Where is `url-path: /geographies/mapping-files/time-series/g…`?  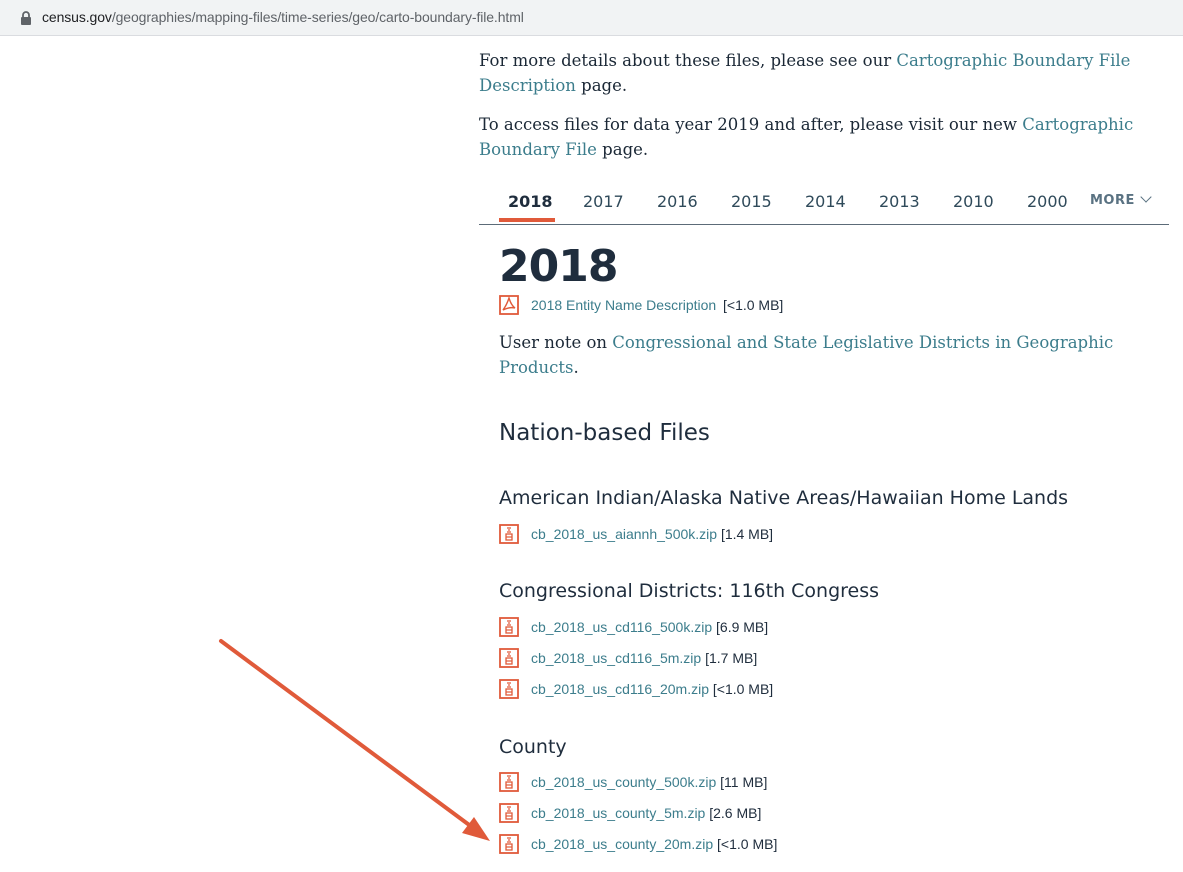 url-path: /geographies/mapping-files/time-series/g… is located at coordinates (317, 17).